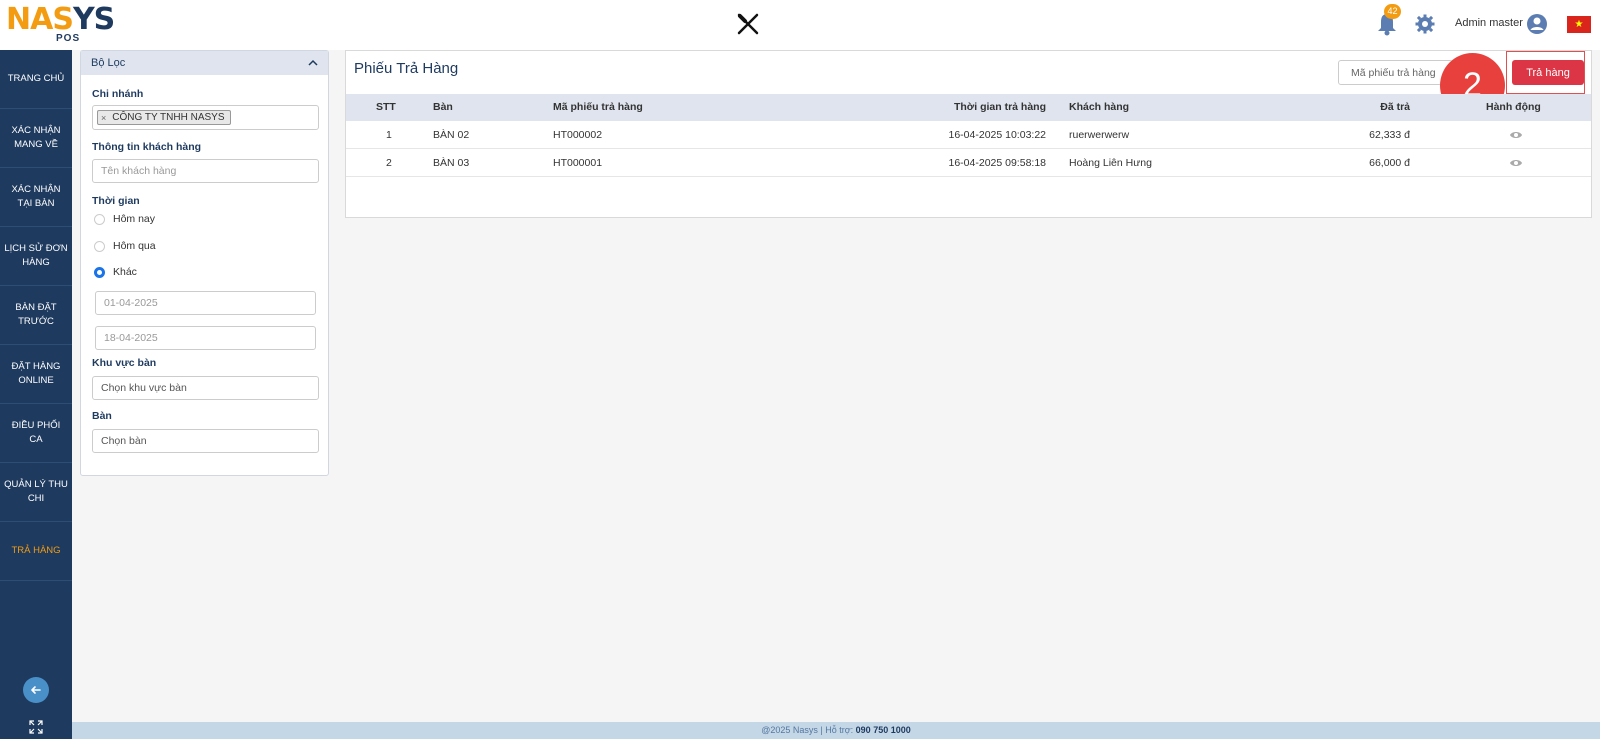 The height and width of the screenshot is (739, 1600). I want to click on branch-chip: × CÔNG TY TNHH NASYS, so click(164, 117).